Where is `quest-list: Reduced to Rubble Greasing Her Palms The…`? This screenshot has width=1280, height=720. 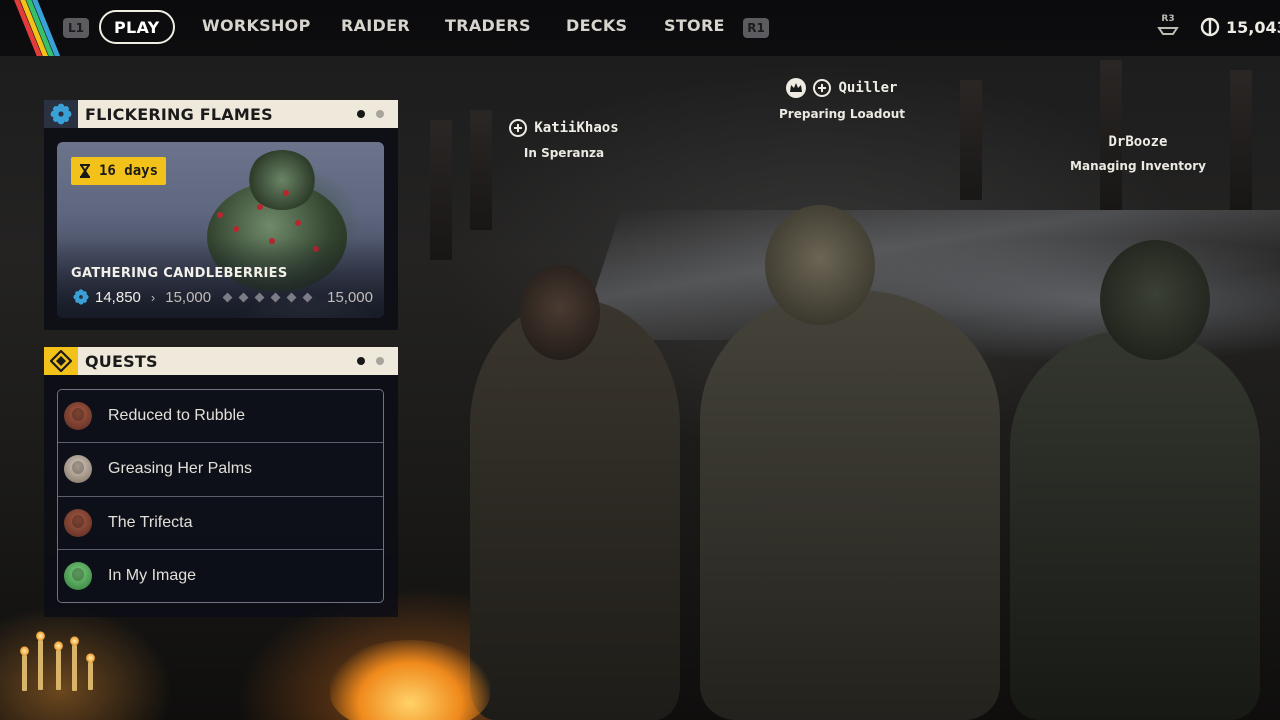 quest-list: Reduced to Rubble Greasing Her Palms The… is located at coordinates (220, 496).